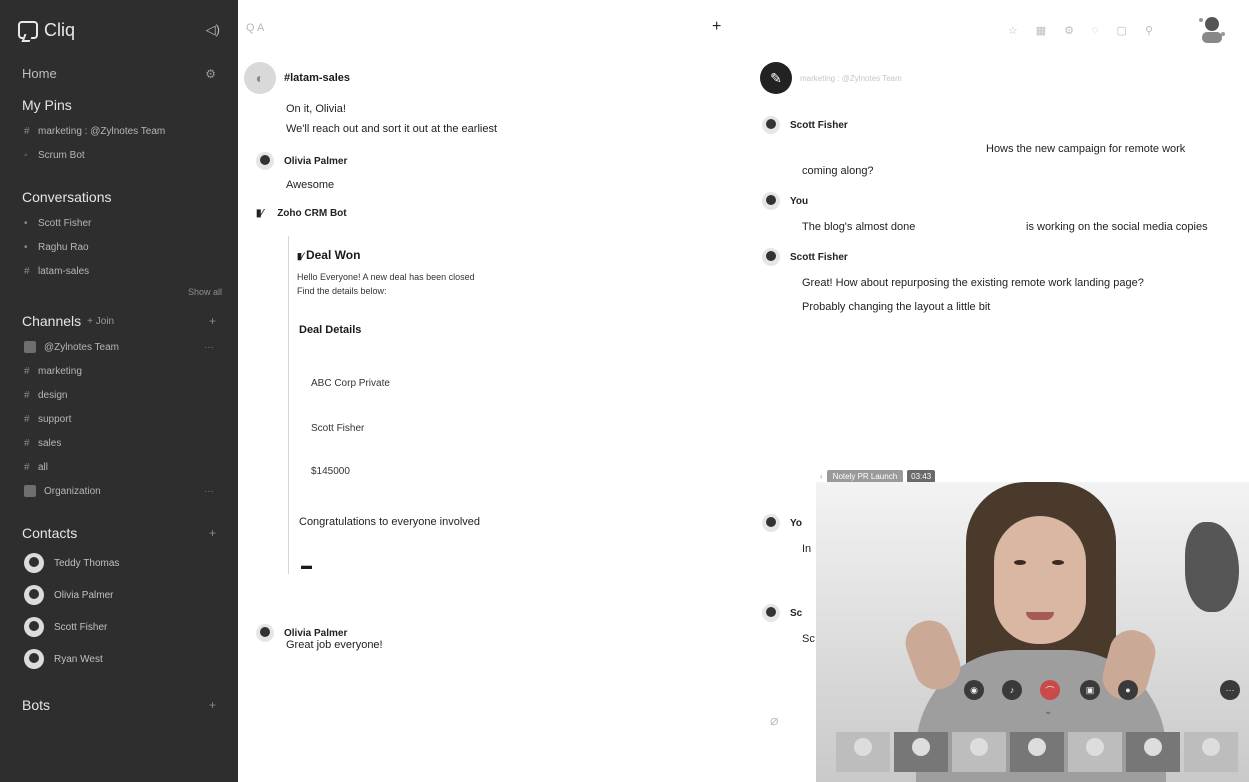 The width and height of the screenshot is (1249, 782). Describe the element at coordinates (100, 321) in the screenshot. I see `join-channel-link: + Join` at that location.